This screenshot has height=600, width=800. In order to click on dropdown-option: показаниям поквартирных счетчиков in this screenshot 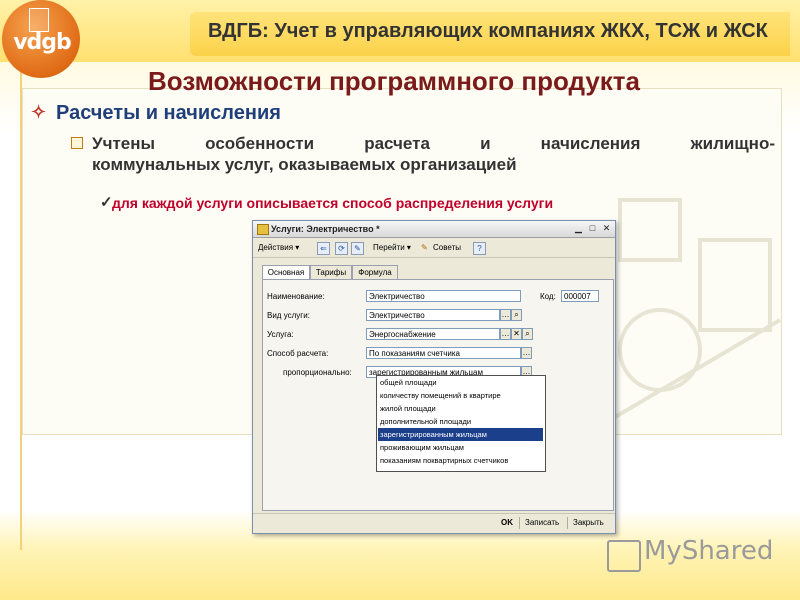, I will do `click(460, 460)`.